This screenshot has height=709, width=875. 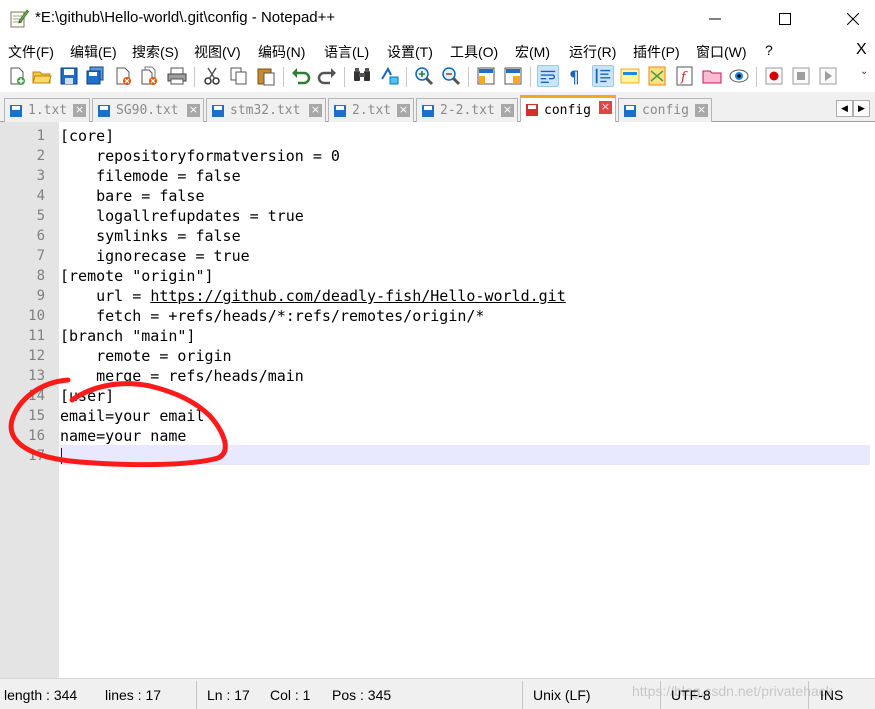 What do you see at coordinates (467, 110) in the screenshot?
I see `tab-2-2-txt: 2-2.txt ×` at bounding box center [467, 110].